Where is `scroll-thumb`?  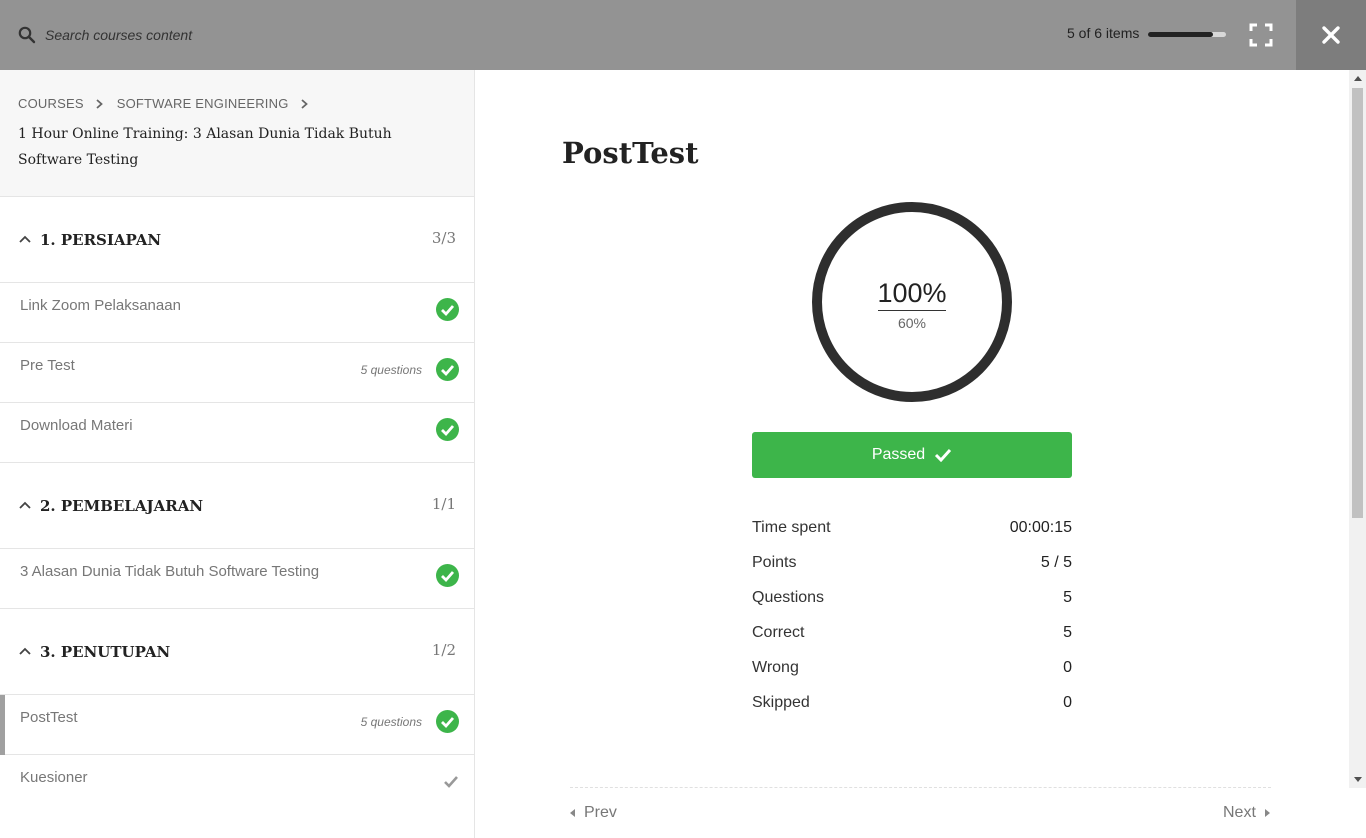
scroll-thumb is located at coordinates (1357, 303).